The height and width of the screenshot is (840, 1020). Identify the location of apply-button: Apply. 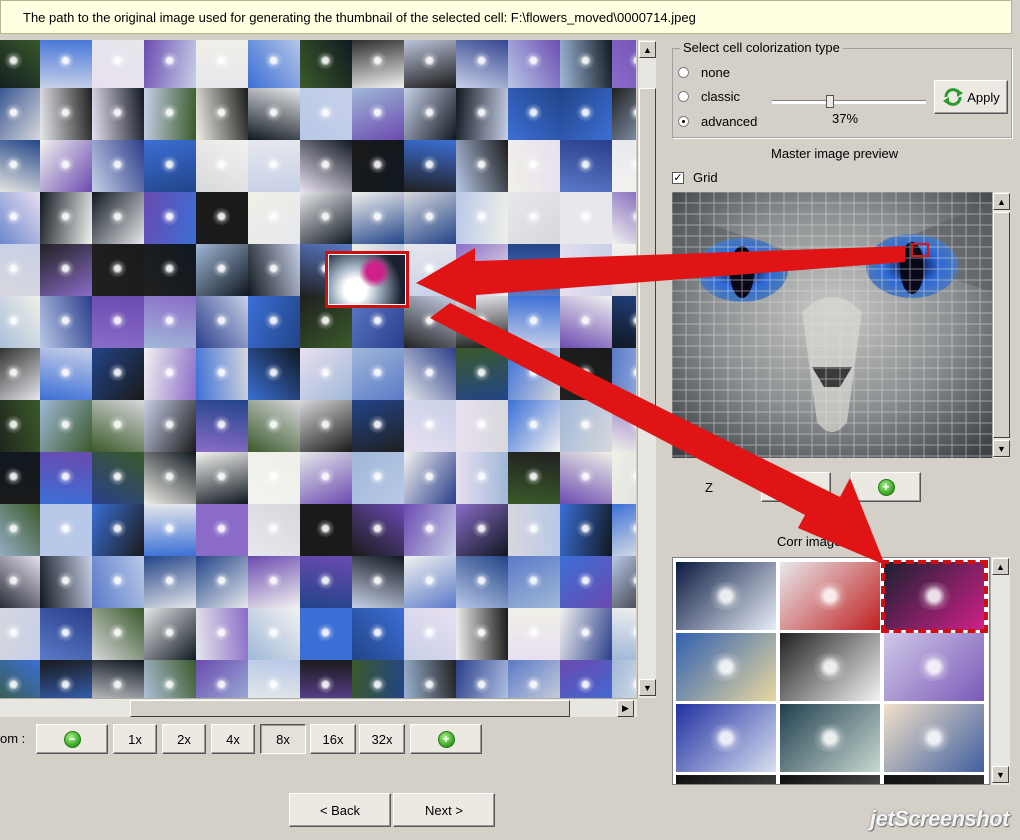
(971, 97).